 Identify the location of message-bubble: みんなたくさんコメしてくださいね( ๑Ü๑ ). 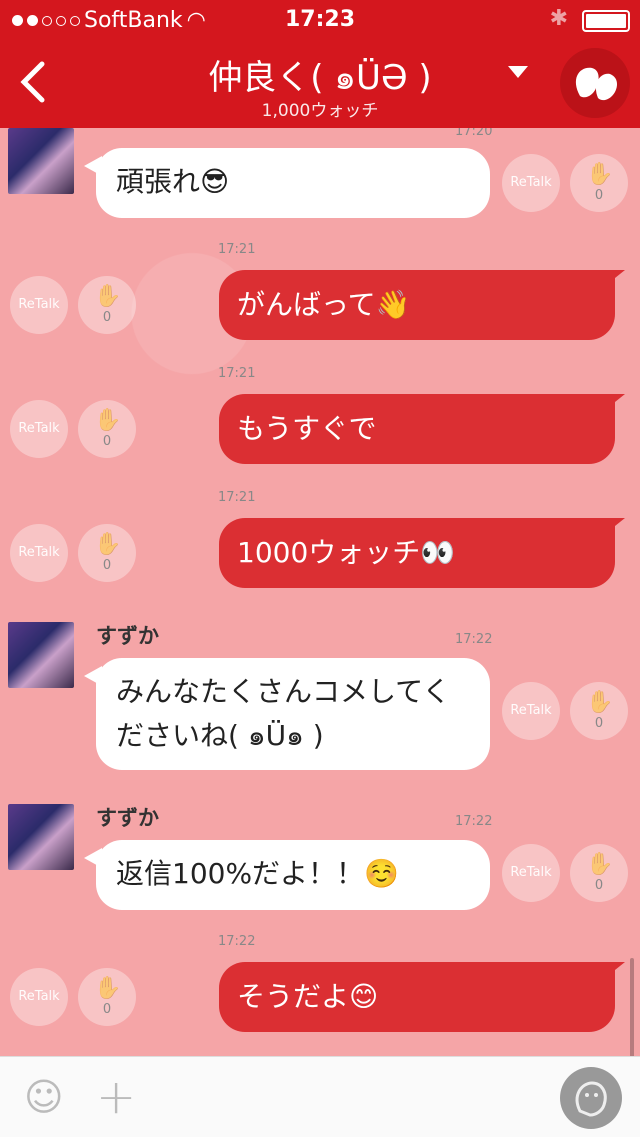
(287, 714).